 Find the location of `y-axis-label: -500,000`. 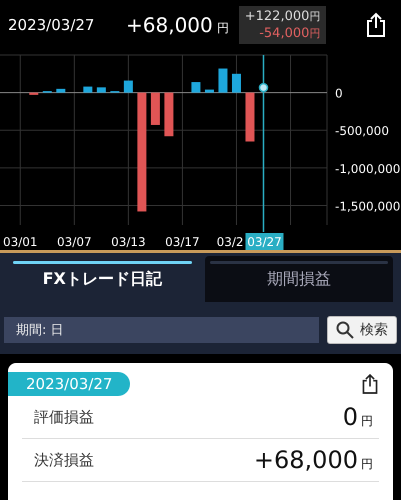

y-axis-label: -500,000 is located at coordinates (362, 131).